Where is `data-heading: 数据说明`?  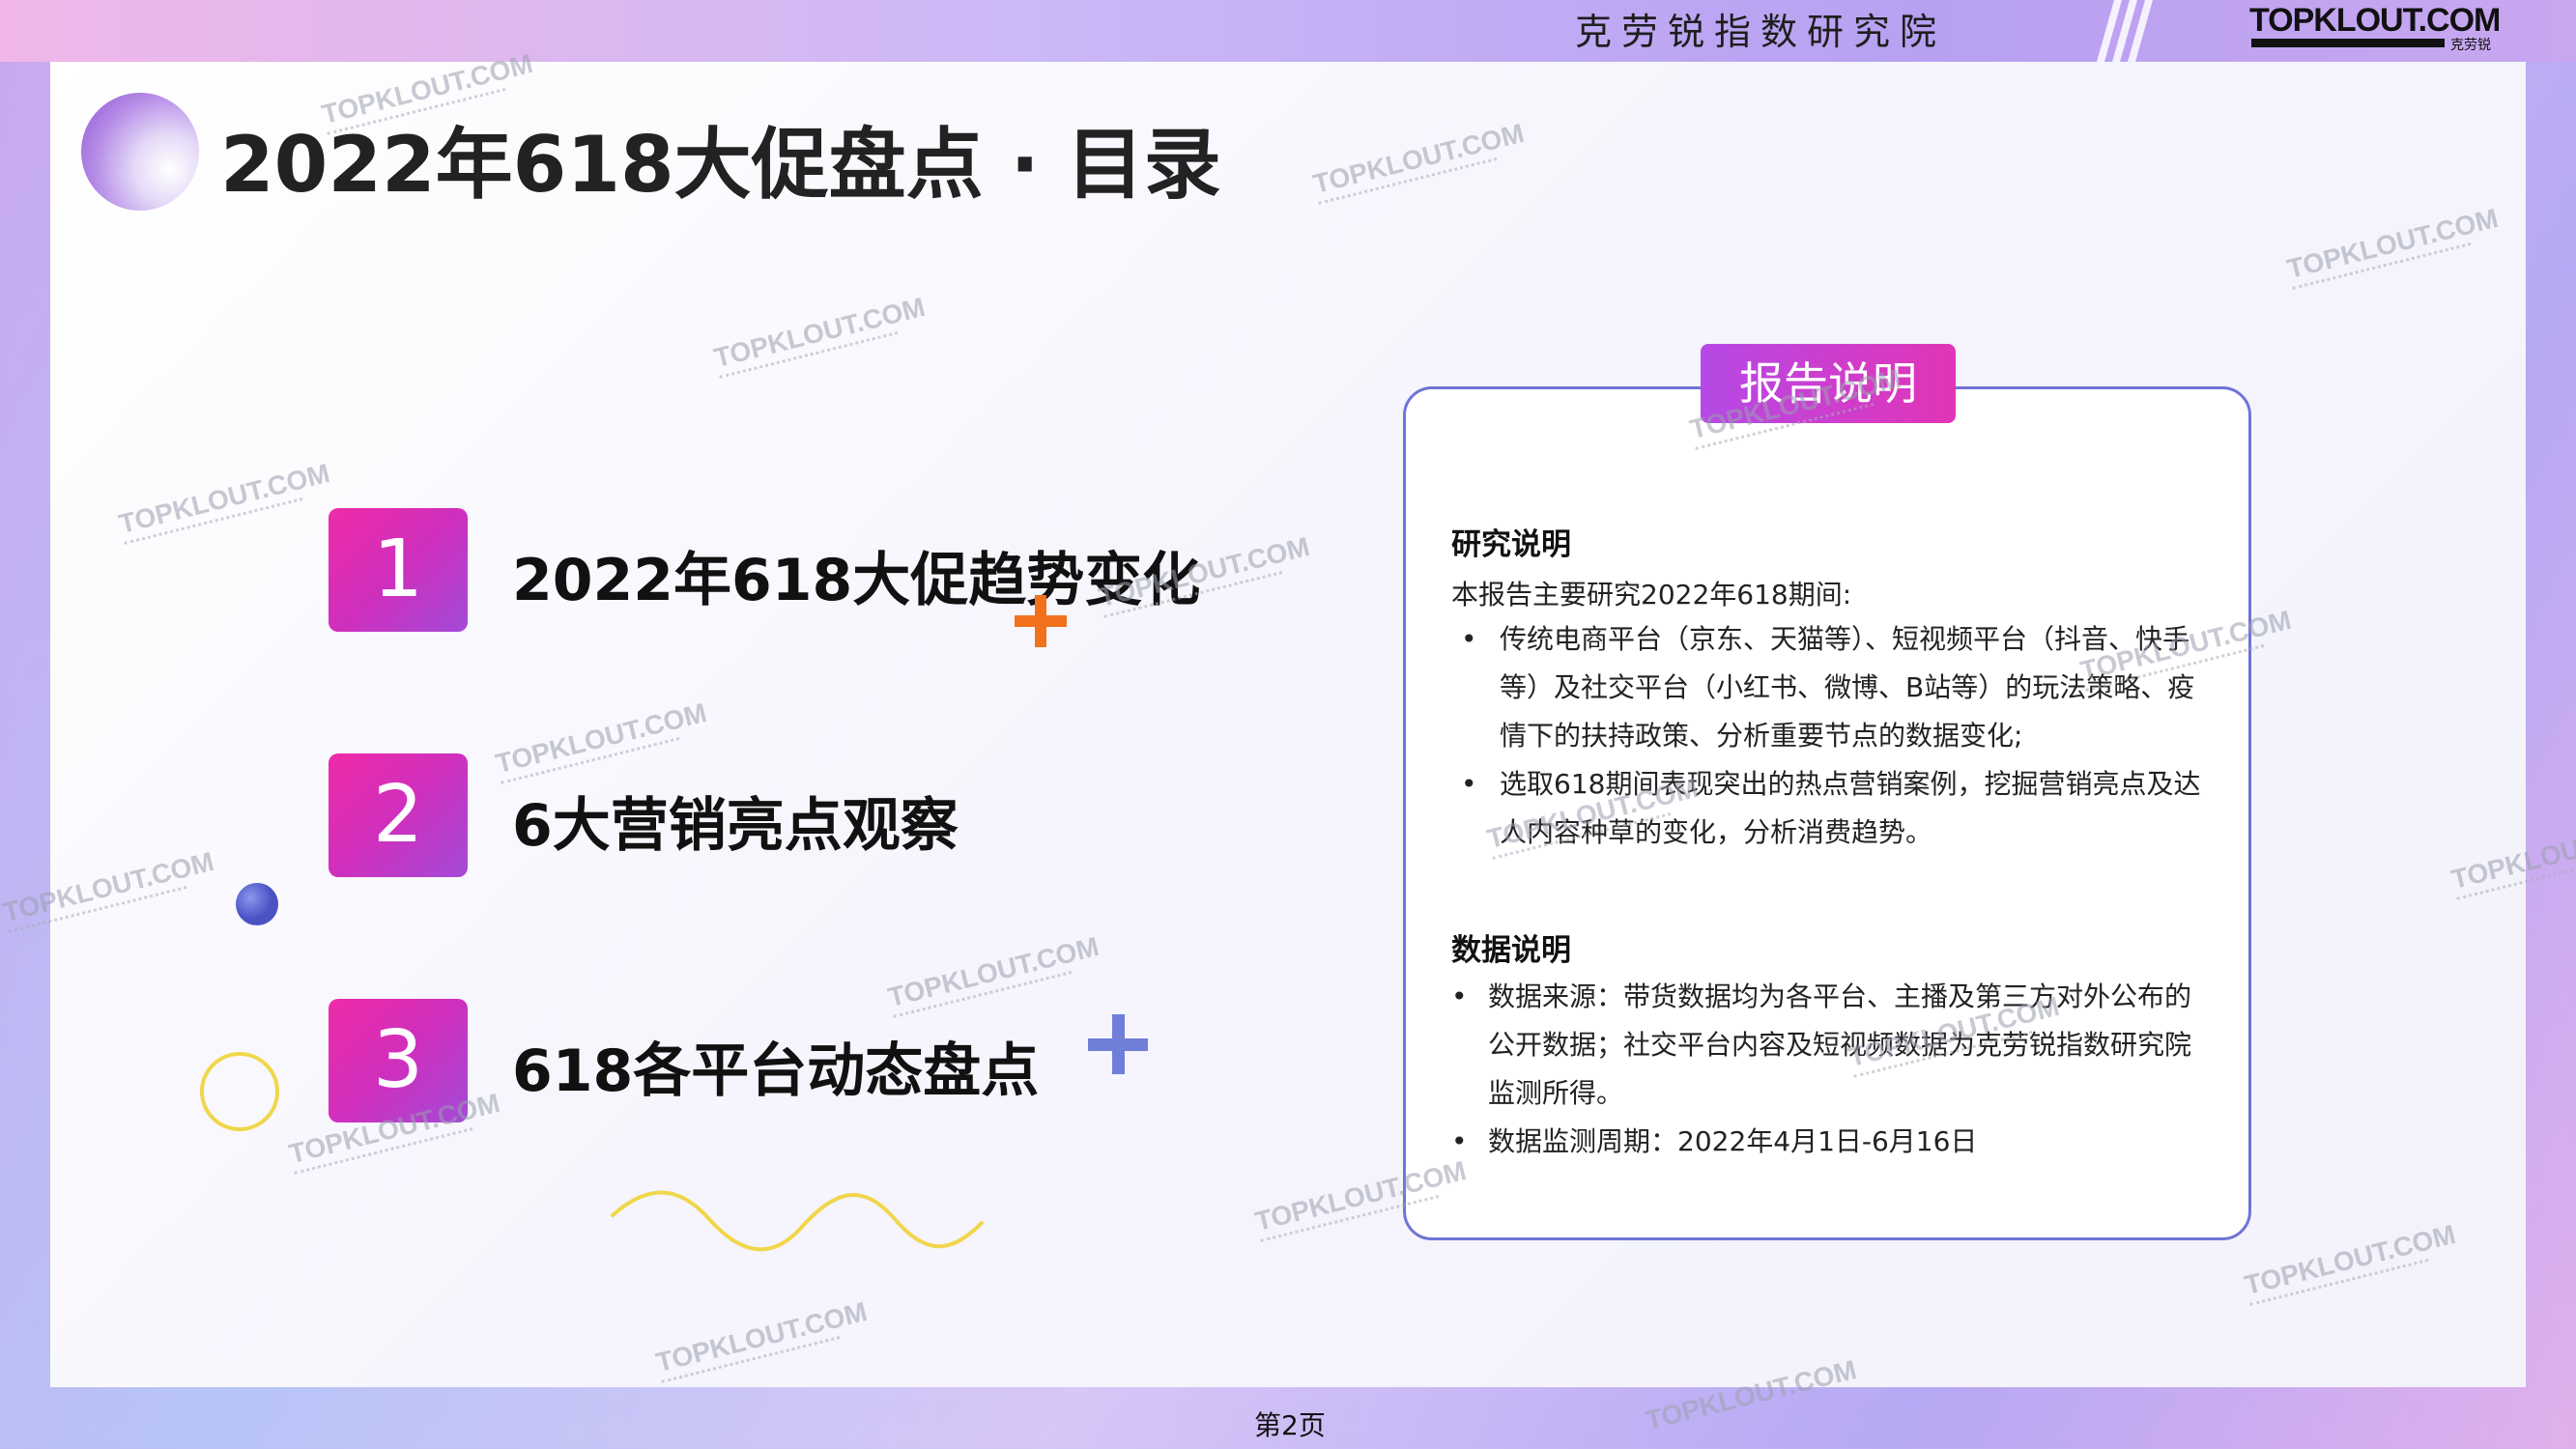
data-heading: 数据说明 is located at coordinates (1511, 950).